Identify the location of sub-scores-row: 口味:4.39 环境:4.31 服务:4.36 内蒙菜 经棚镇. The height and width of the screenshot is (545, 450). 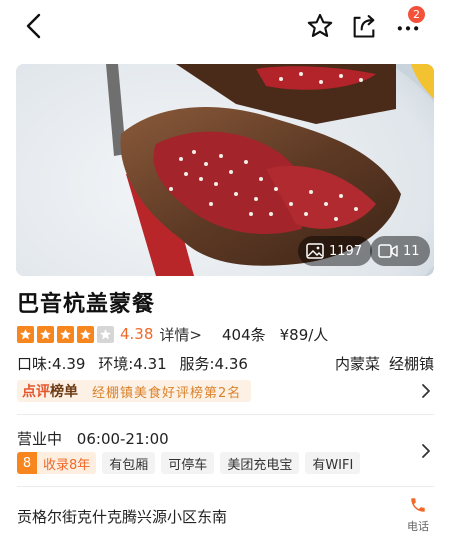
(226, 364).